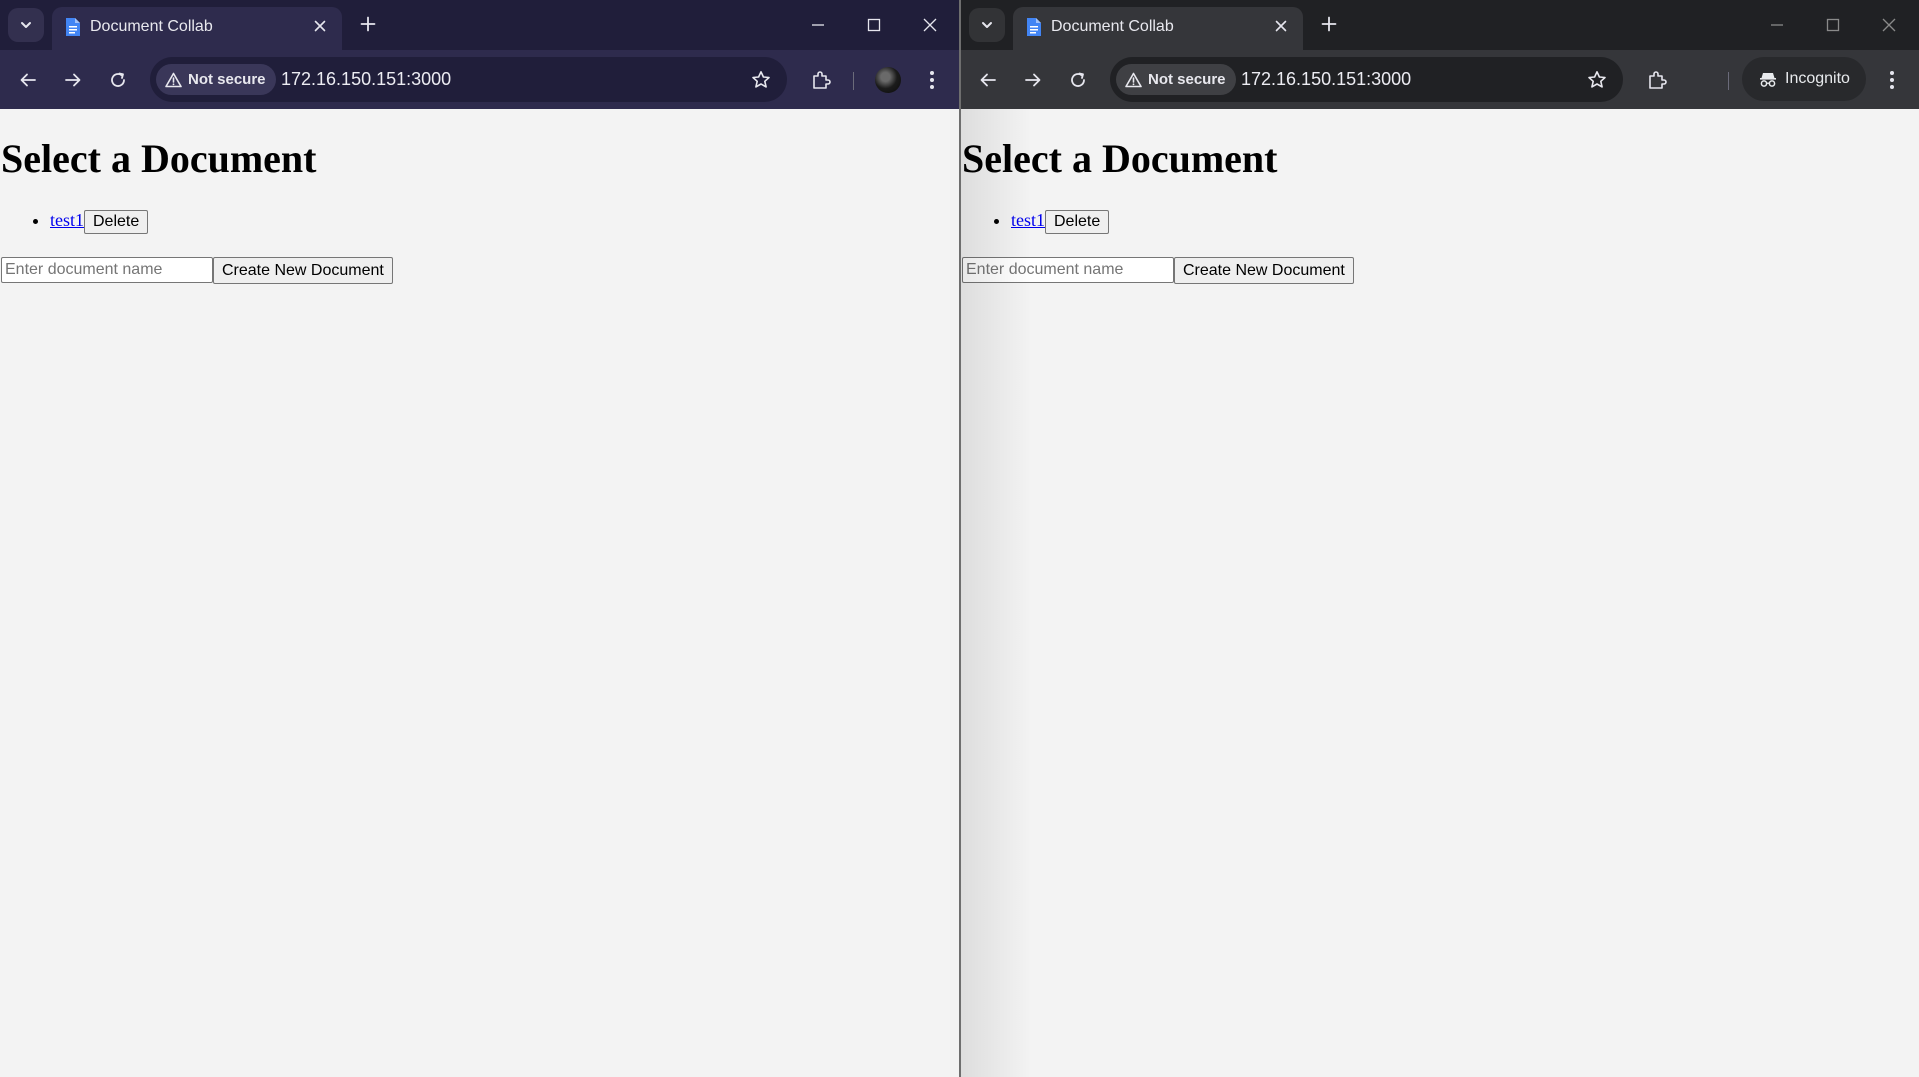 Image resolution: width=1919 pixels, height=1077 pixels. I want to click on browser-toolbar: Not secure 172.16.150.151:3000 Incognito, so click(1440, 79).